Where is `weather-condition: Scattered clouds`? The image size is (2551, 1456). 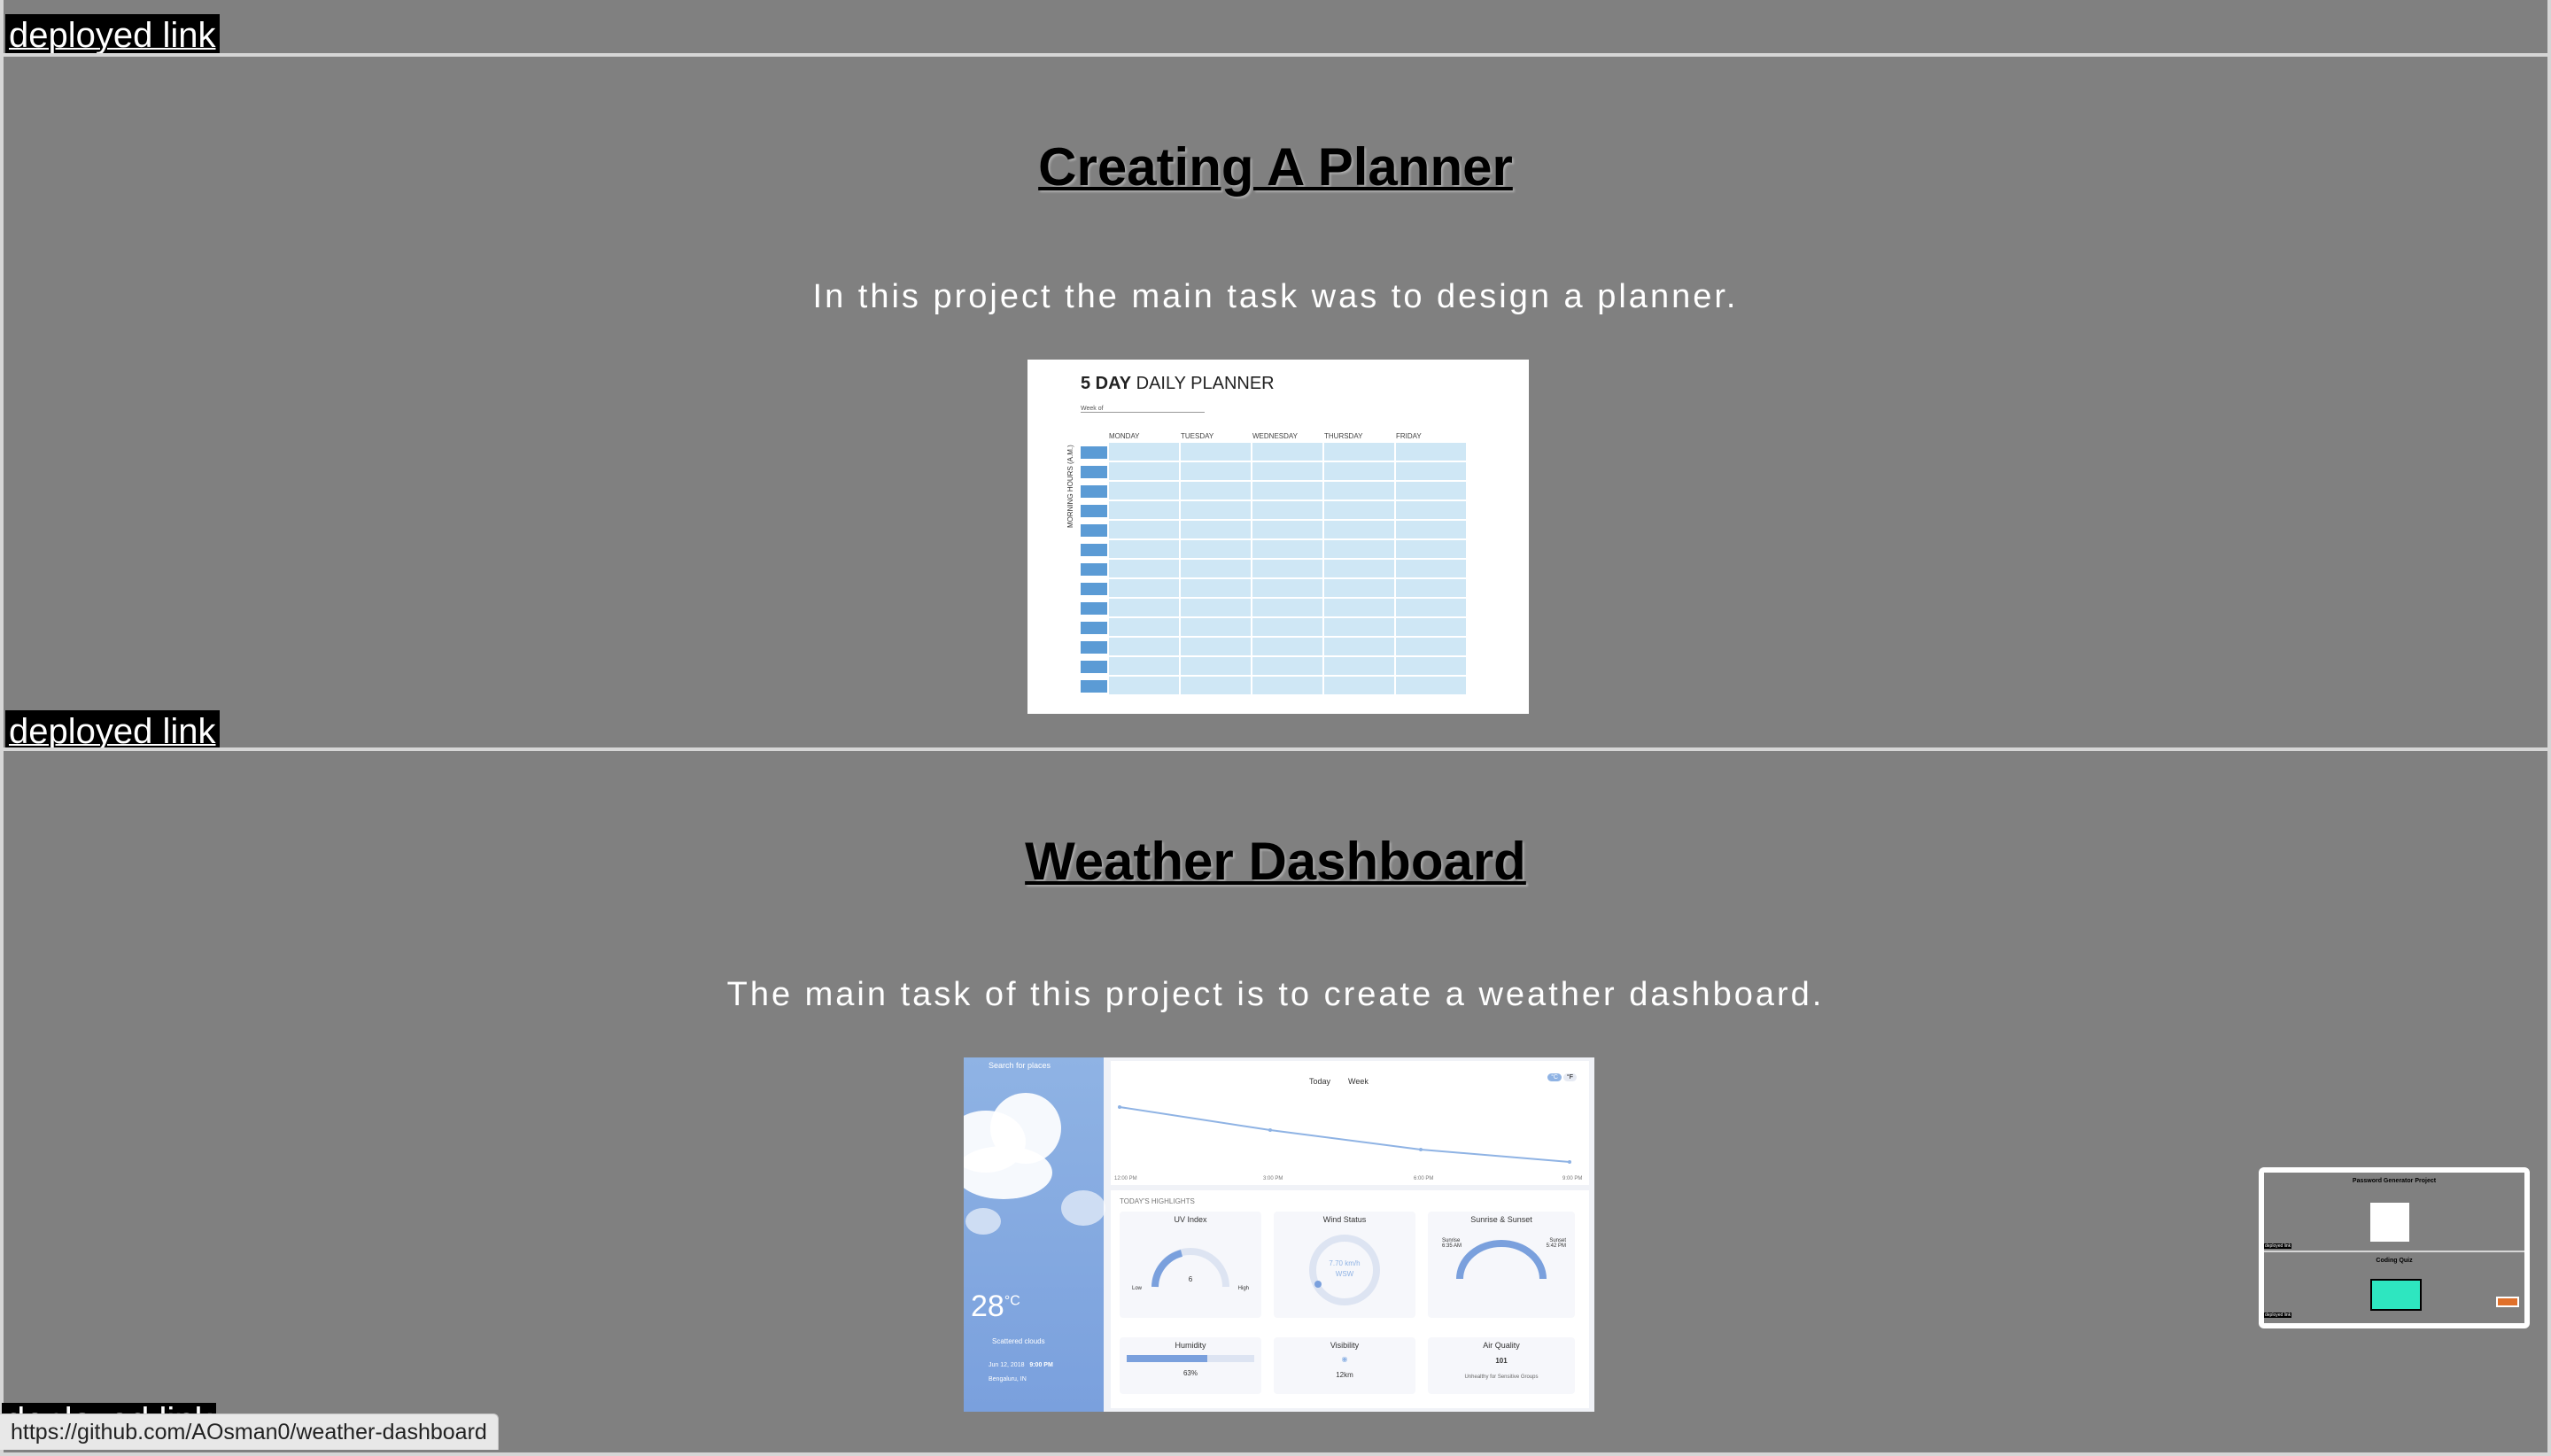 weather-condition: Scattered clouds is located at coordinates (1018, 1341).